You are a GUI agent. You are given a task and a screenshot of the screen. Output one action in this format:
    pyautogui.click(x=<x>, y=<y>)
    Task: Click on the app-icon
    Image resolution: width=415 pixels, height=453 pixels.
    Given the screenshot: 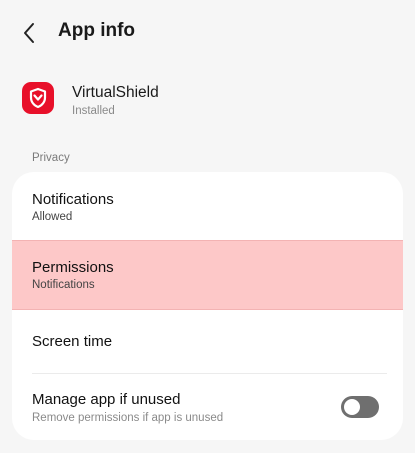 What is the action you would take?
    pyautogui.click(x=38, y=98)
    